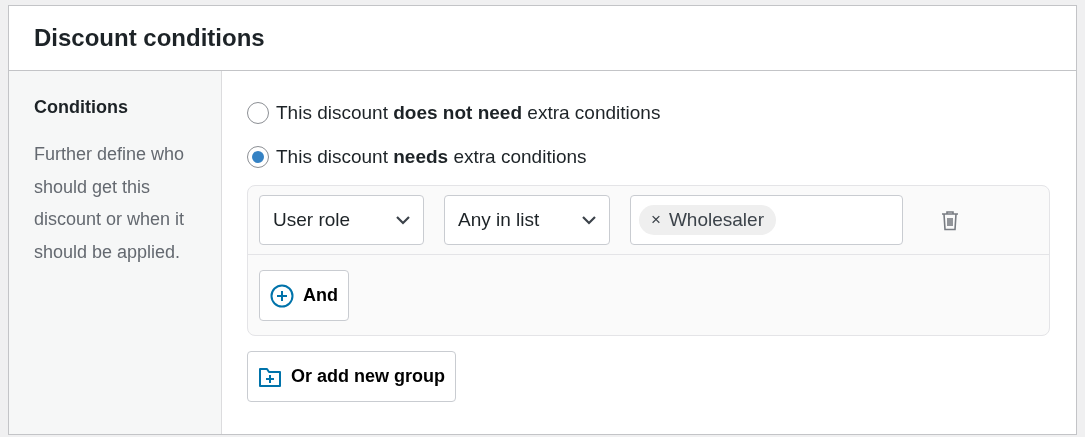  Describe the element at coordinates (282, 295) in the screenshot. I see `plus-circle-icon` at that location.